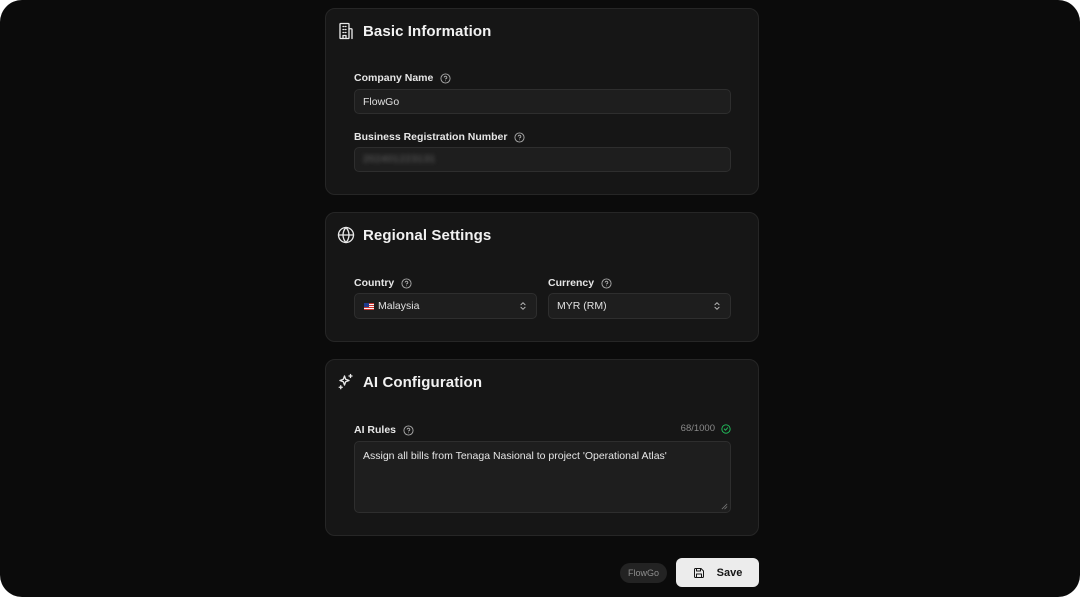  I want to click on currency-value: MYR (RM), so click(582, 306).